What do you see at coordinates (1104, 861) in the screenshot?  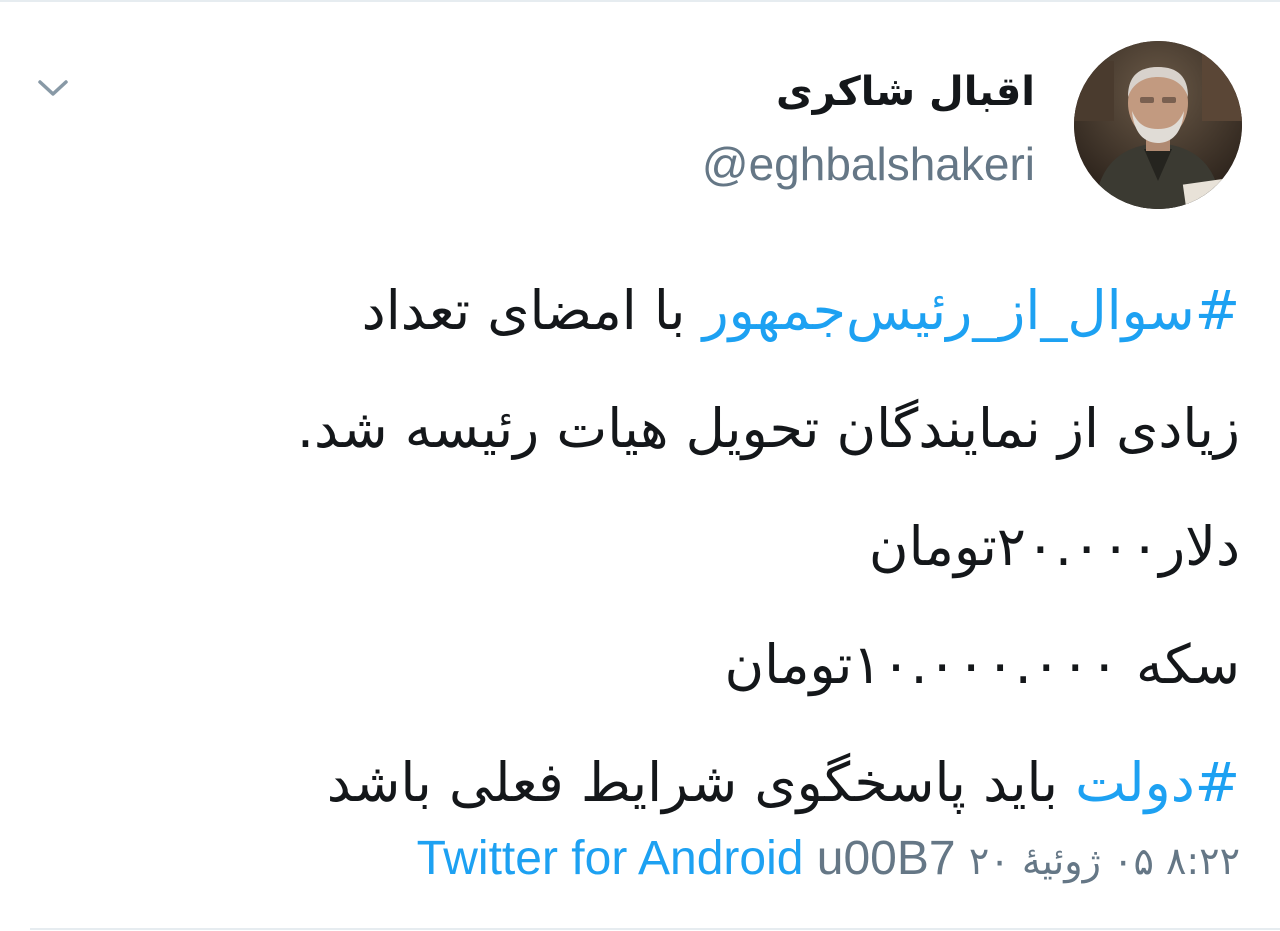 I see `tweet-timestamp: ۸:۲۲ ۰۵ ژوئیهٔ ۲۰` at bounding box center [1104, 861].